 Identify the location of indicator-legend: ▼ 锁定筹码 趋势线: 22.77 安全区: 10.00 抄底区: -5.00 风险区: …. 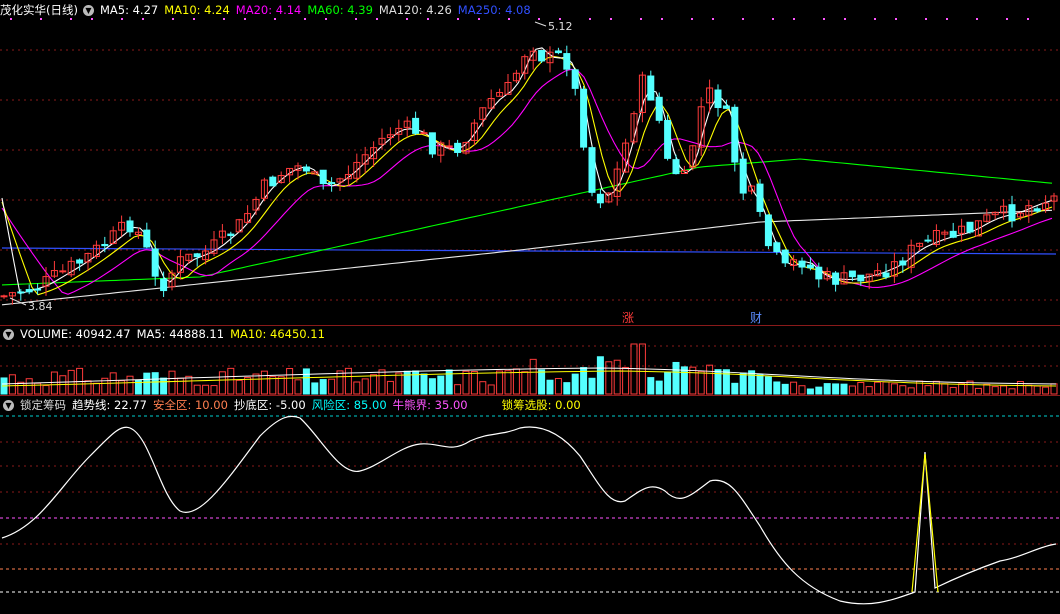
(296, 405).